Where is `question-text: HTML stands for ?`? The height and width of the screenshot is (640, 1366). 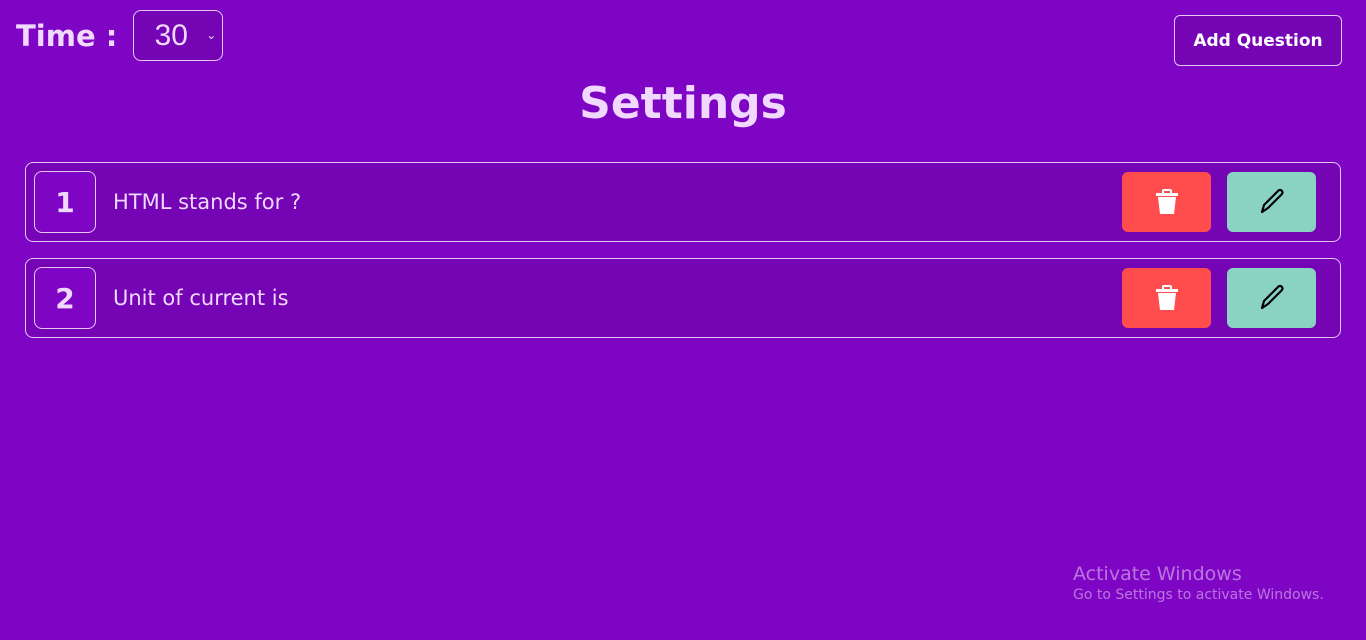
question-text: HTML stands for ? is located at coordinates (207, 202).